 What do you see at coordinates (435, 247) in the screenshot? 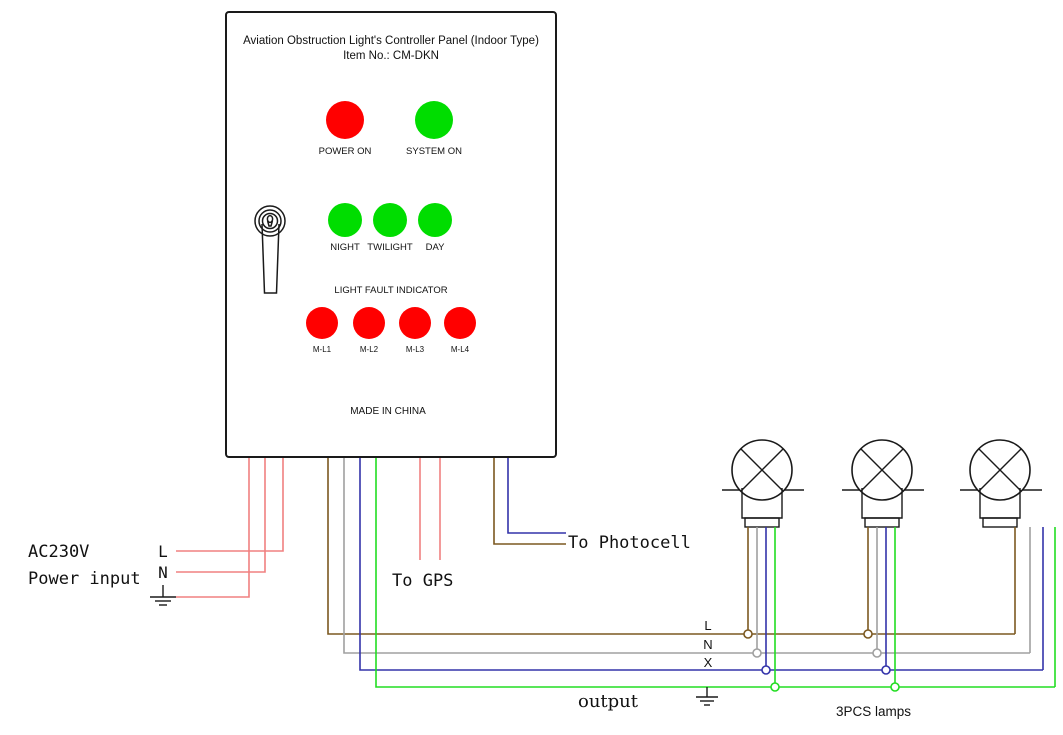
I see `label-day: DAY` at bounding box center [435, 247].